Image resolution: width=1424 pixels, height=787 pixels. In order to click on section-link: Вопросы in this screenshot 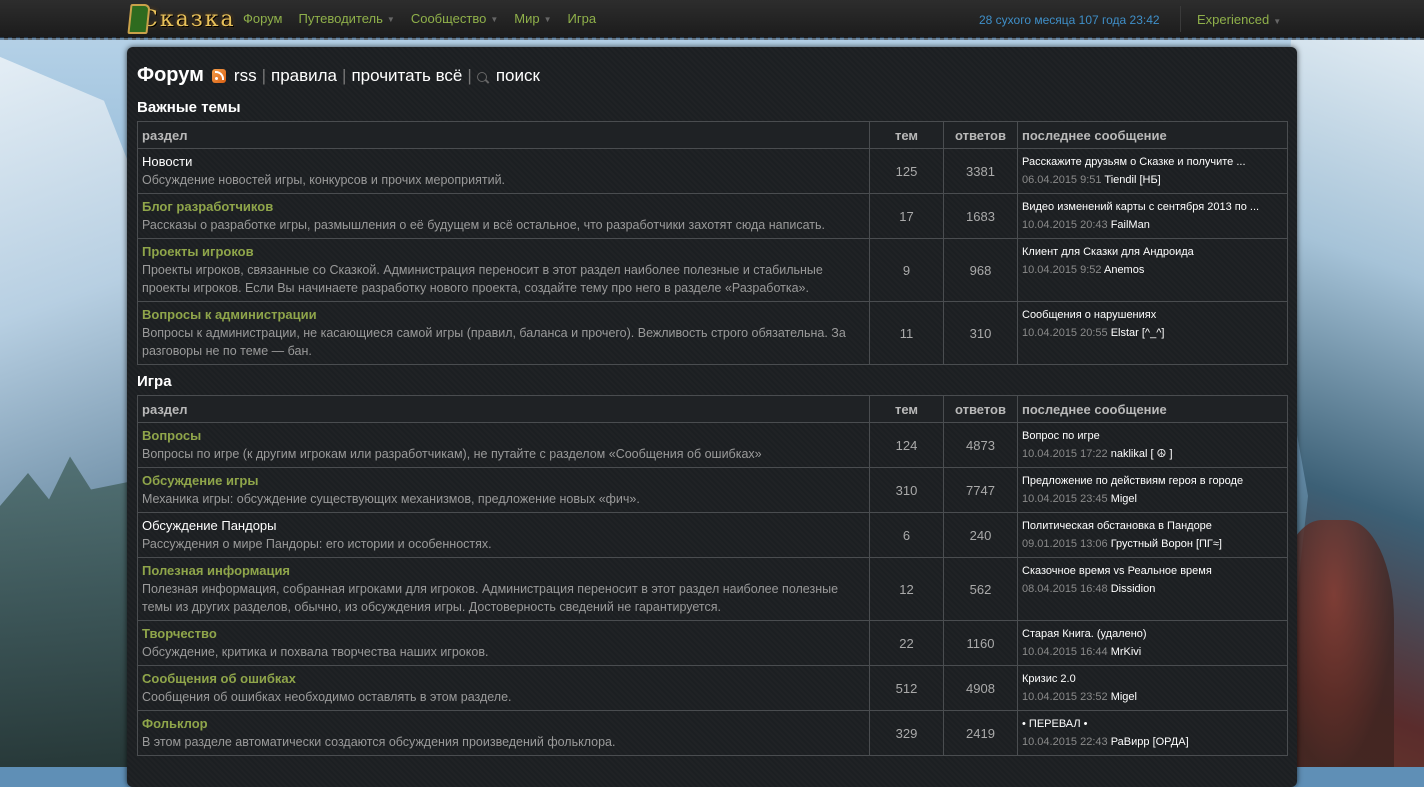, I will do `click(503, 436)`.